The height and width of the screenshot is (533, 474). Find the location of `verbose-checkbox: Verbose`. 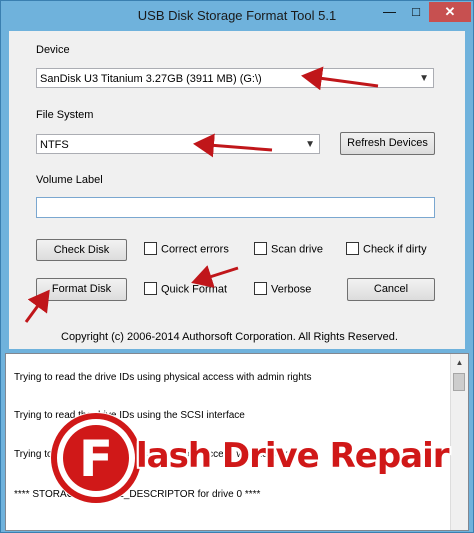

verbose-checkbox: Verbose is located at coordinates (283, 289).